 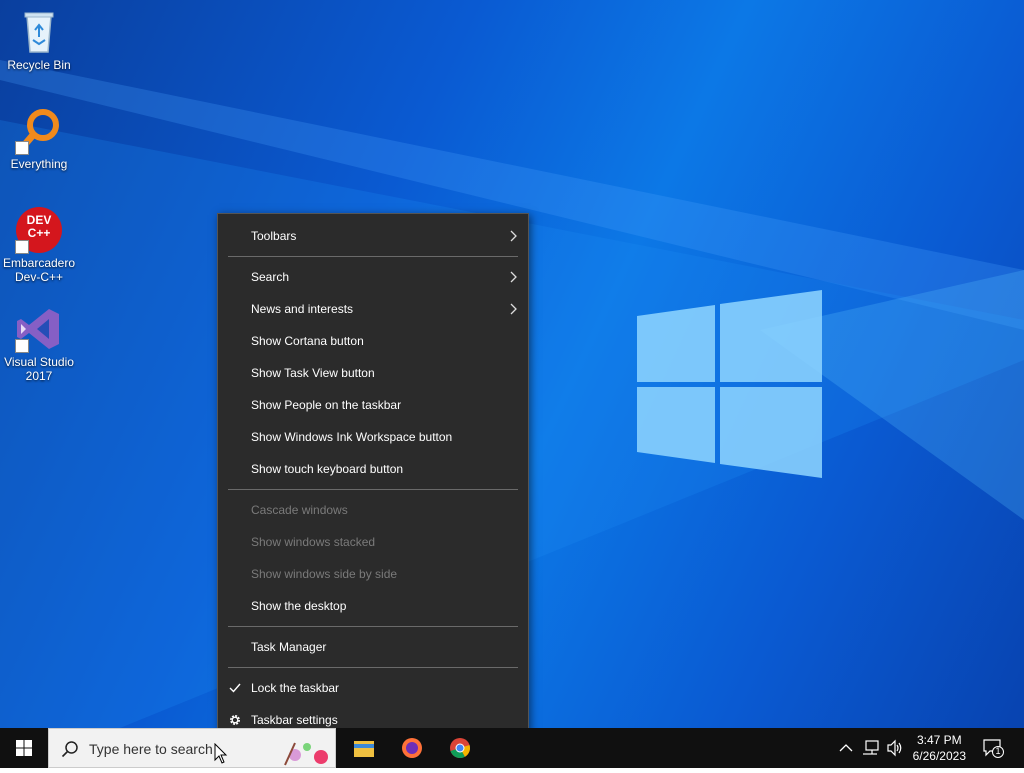 I want to click on menu-item-label: Toolbars, so click(x=274, y=236).